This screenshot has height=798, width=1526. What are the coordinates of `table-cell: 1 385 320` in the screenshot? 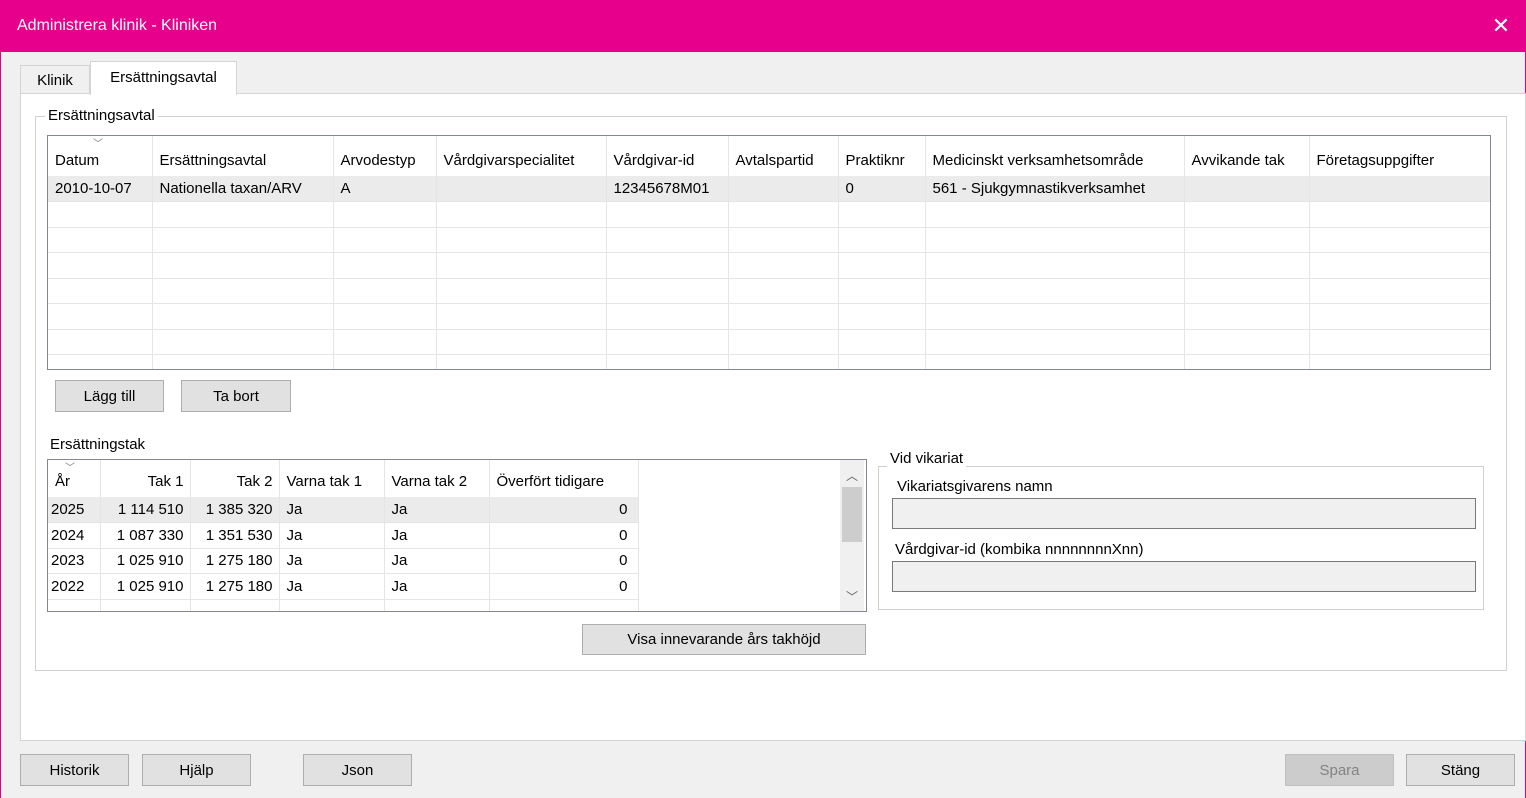 It's located at (235, 510).